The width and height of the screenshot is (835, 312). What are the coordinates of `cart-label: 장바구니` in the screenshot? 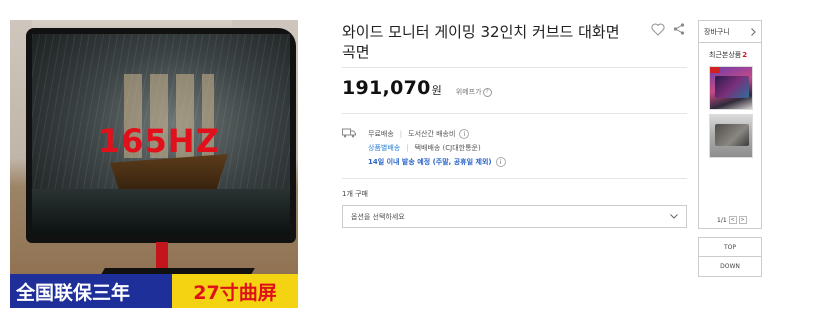 It's located at (717, 31).